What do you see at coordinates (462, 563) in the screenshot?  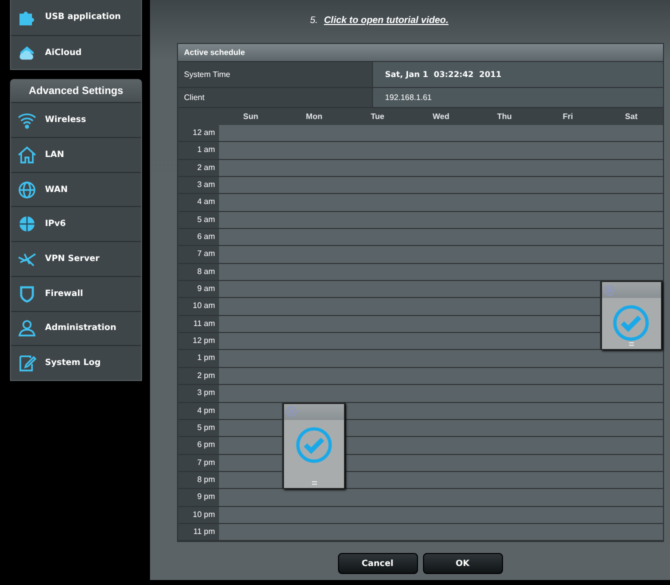 I see `dialog-button: OK` at bounding box center [462, 563].